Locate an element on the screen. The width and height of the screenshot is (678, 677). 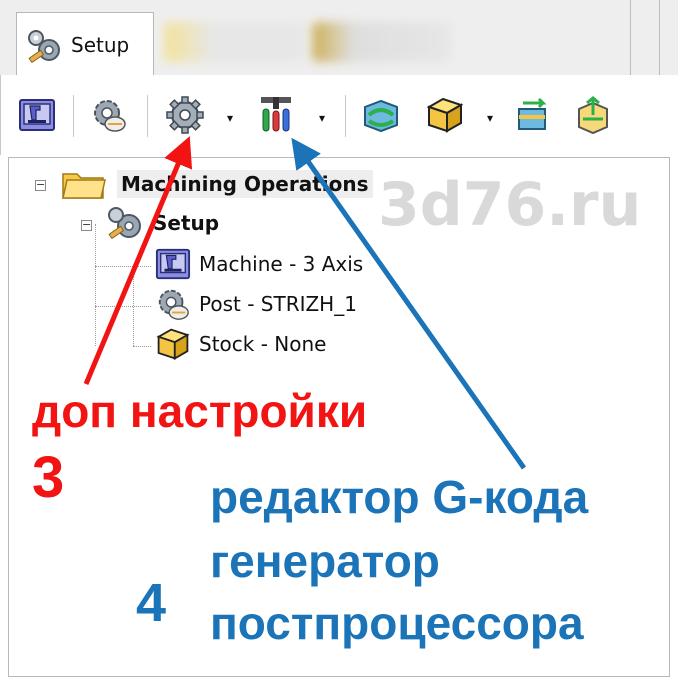
tree-item-stock: Stock - None is located at coordinates (240, 344).